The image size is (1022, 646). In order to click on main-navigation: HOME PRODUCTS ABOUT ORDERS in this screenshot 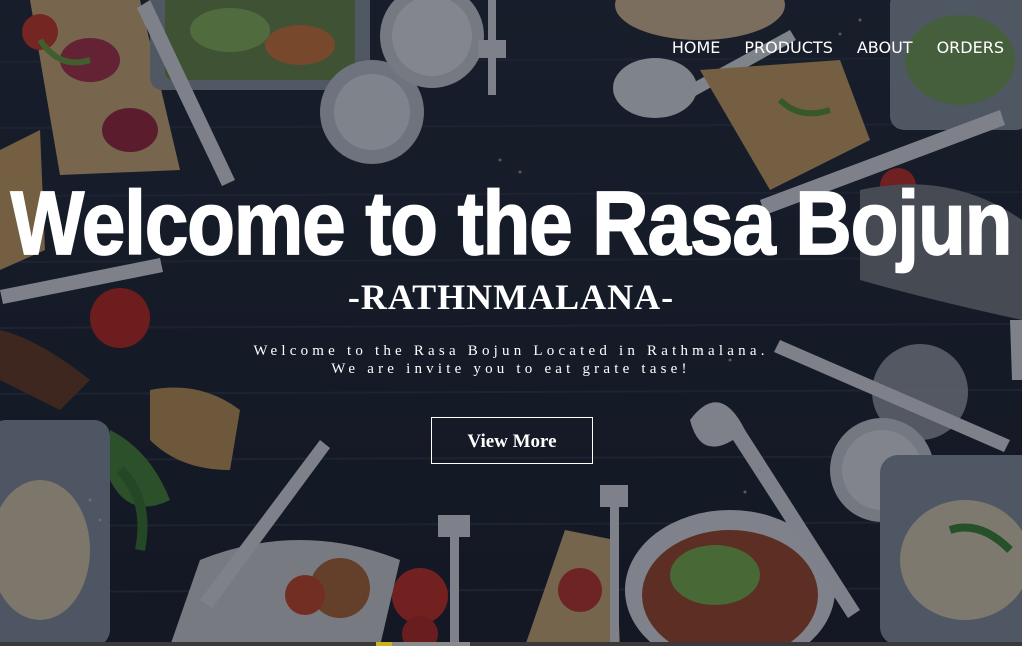, I will do `click(826, 47)`.